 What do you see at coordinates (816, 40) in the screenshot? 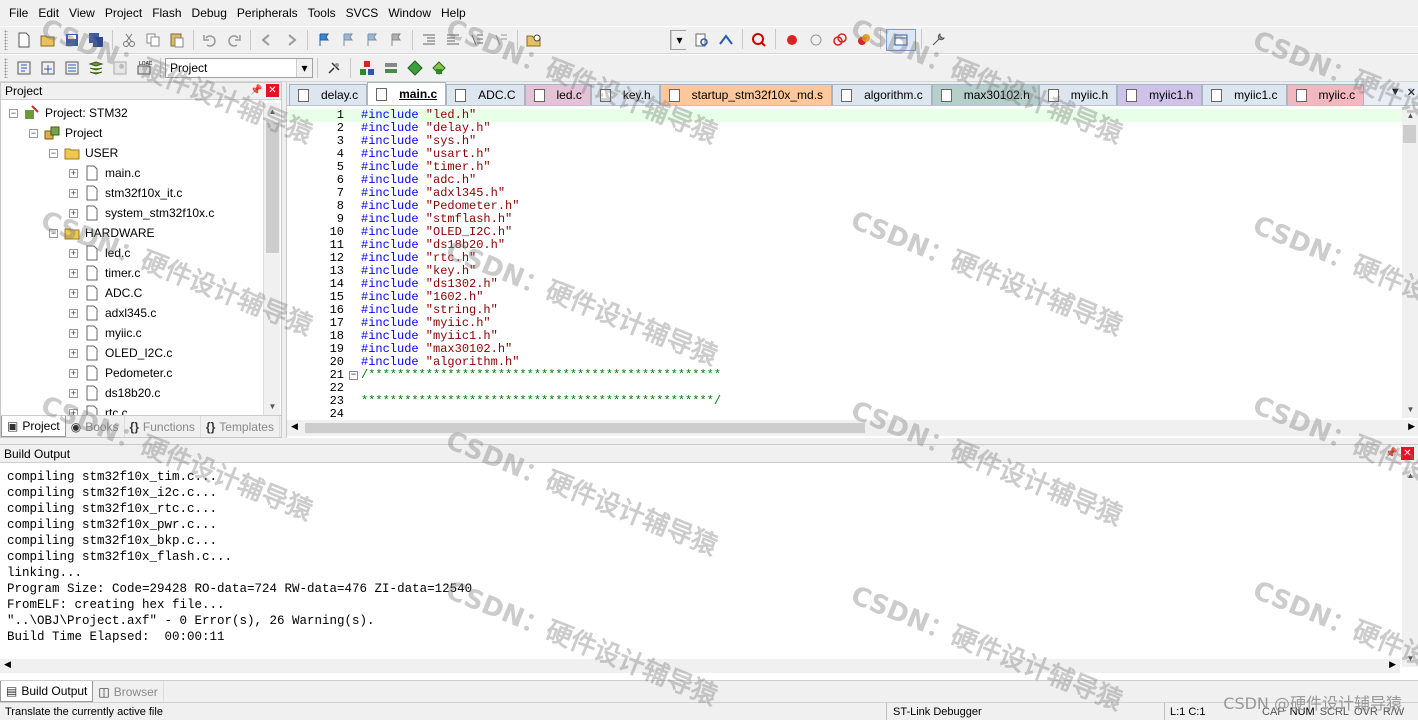
I see `breakpoint-enable-icon` at bounding box center [816, 40].